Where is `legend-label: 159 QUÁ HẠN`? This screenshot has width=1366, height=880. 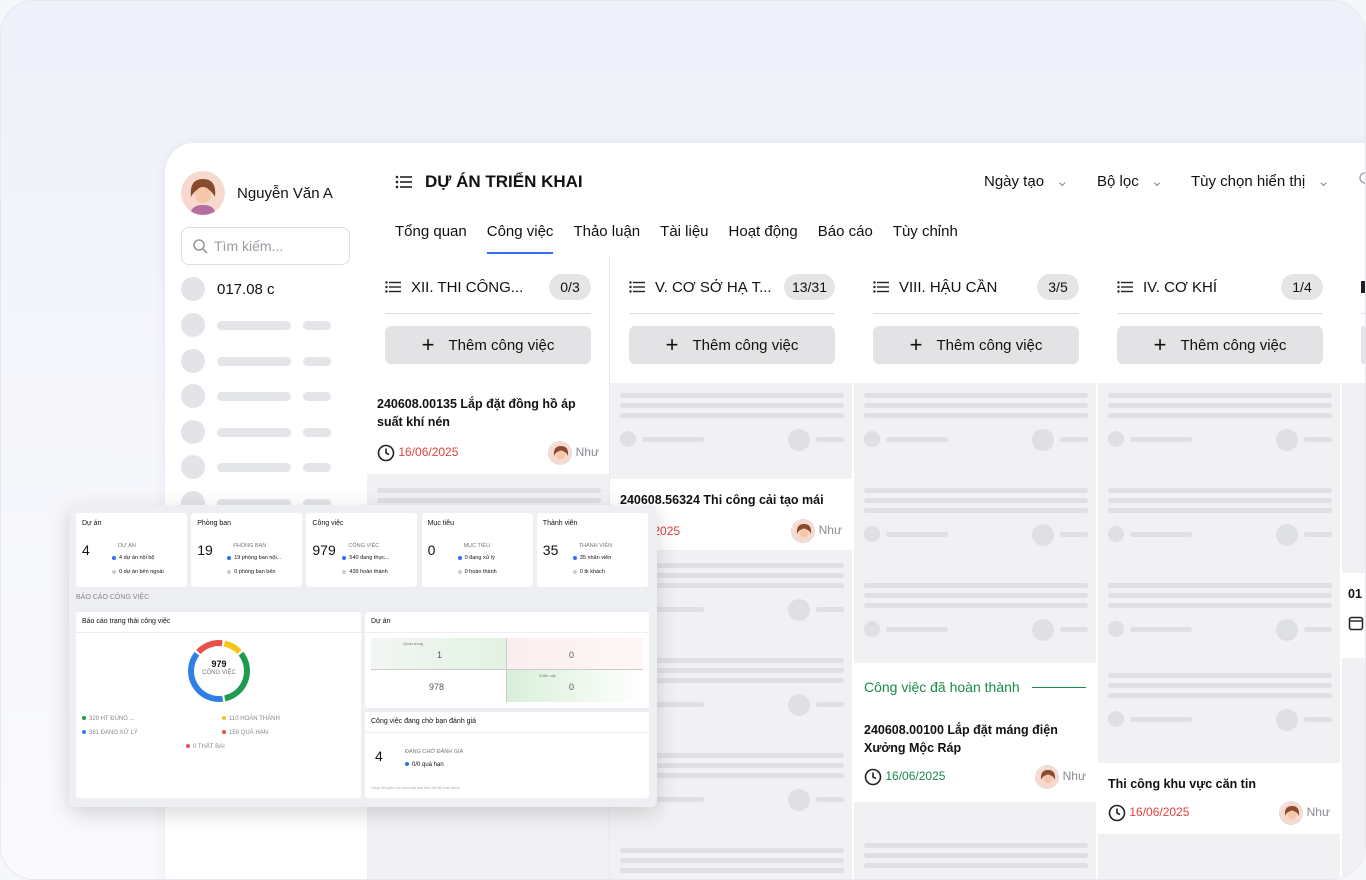 legend-label: 159 QUÁ HẠN is located at coordinates (249, 733).